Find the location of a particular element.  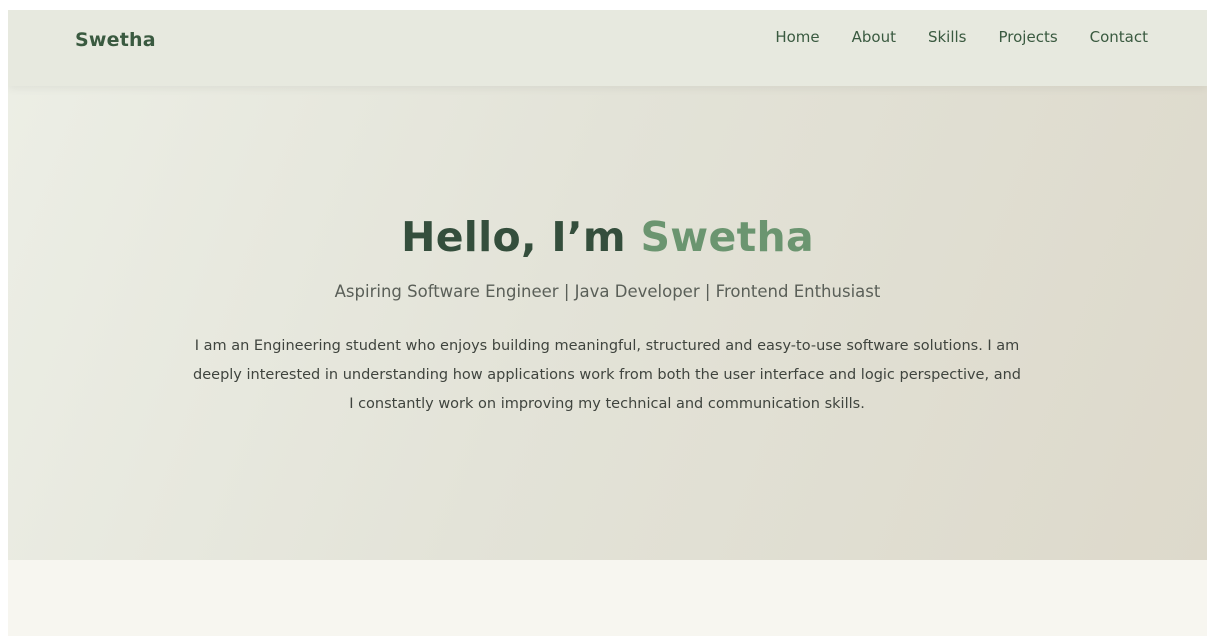

nav-link-skills: Skills is located at coordinates (947, 37).